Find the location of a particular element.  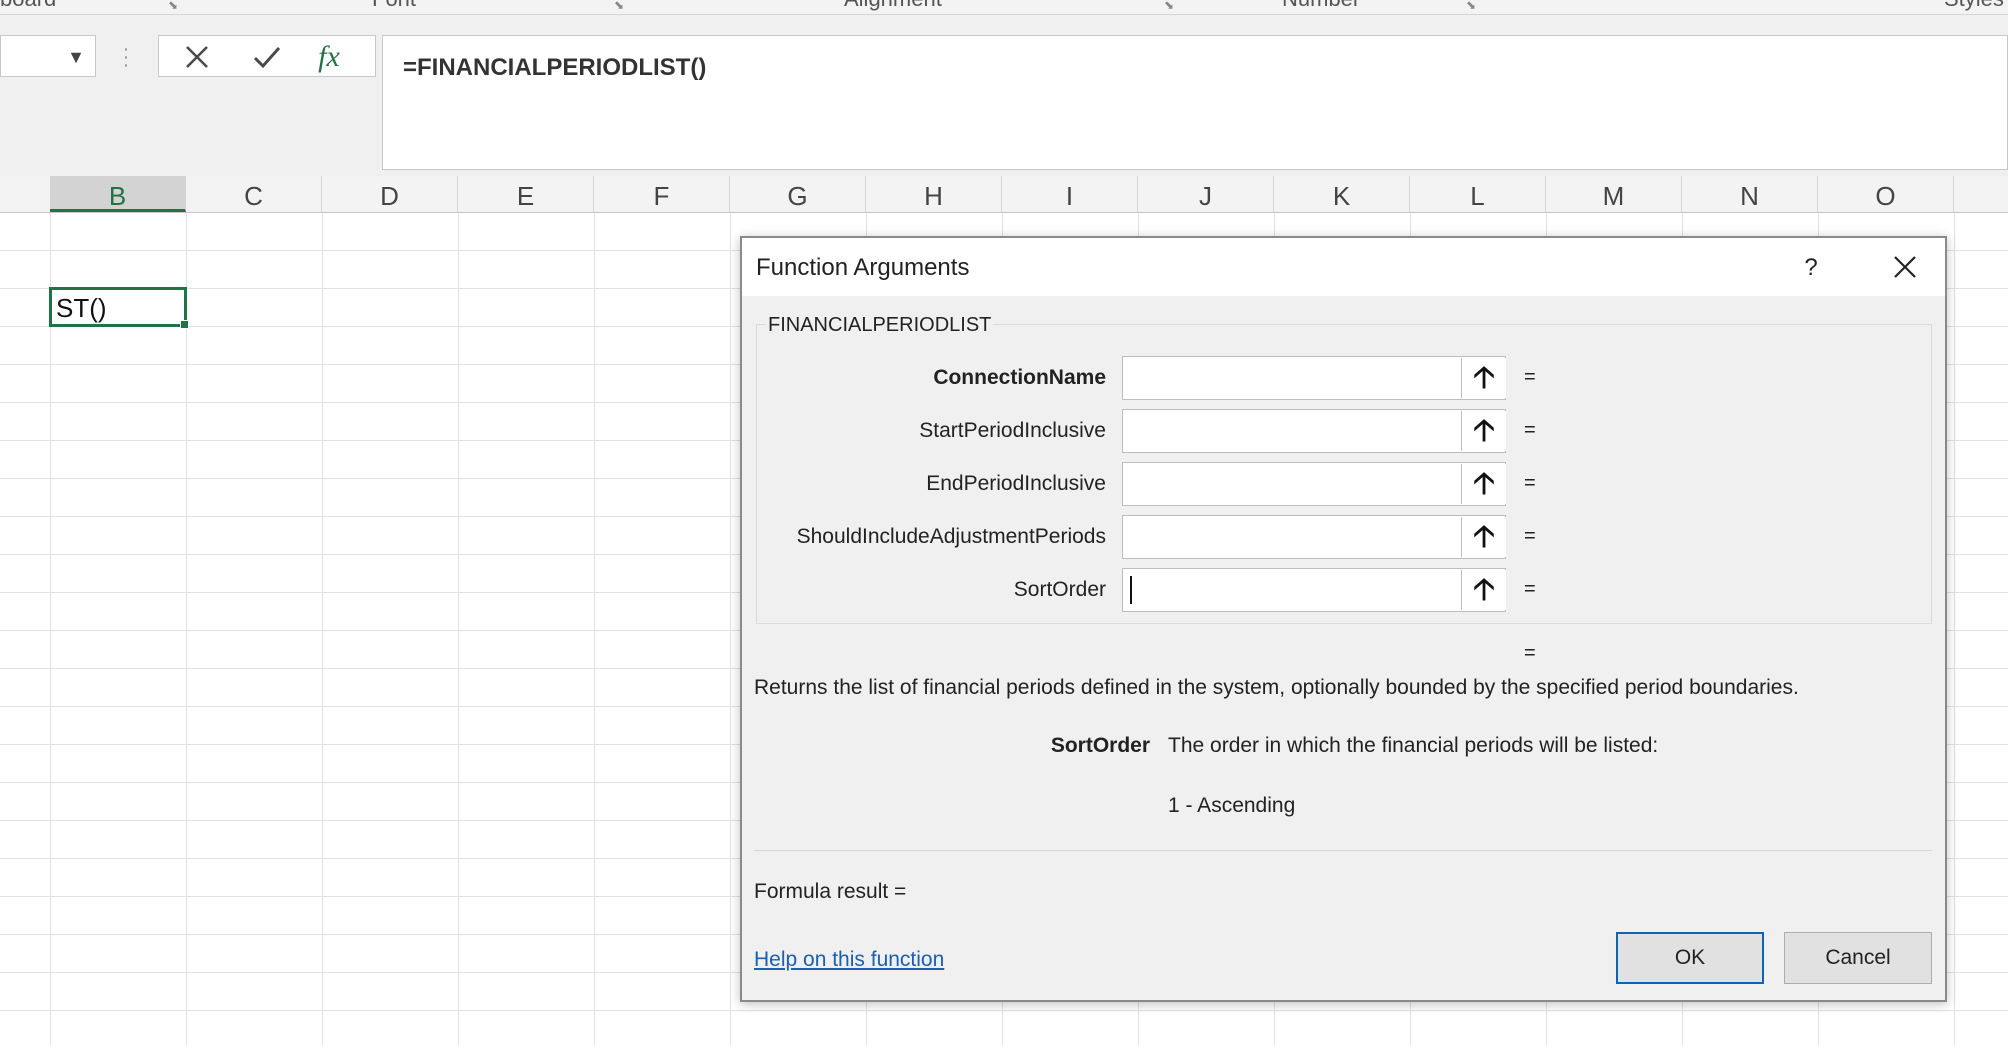

ribbon-group-number: Number is located at coordinates (1321, 6).